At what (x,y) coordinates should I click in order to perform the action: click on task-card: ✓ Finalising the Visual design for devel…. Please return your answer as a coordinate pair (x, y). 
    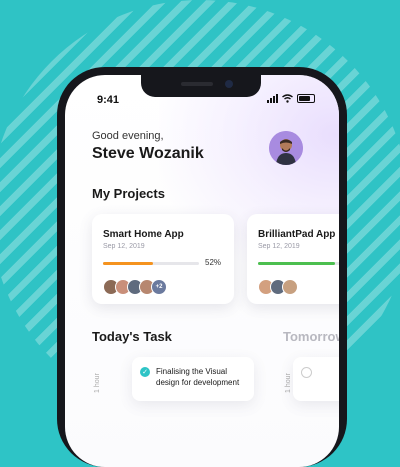
    Looking at the image, I should click on (193, 379).